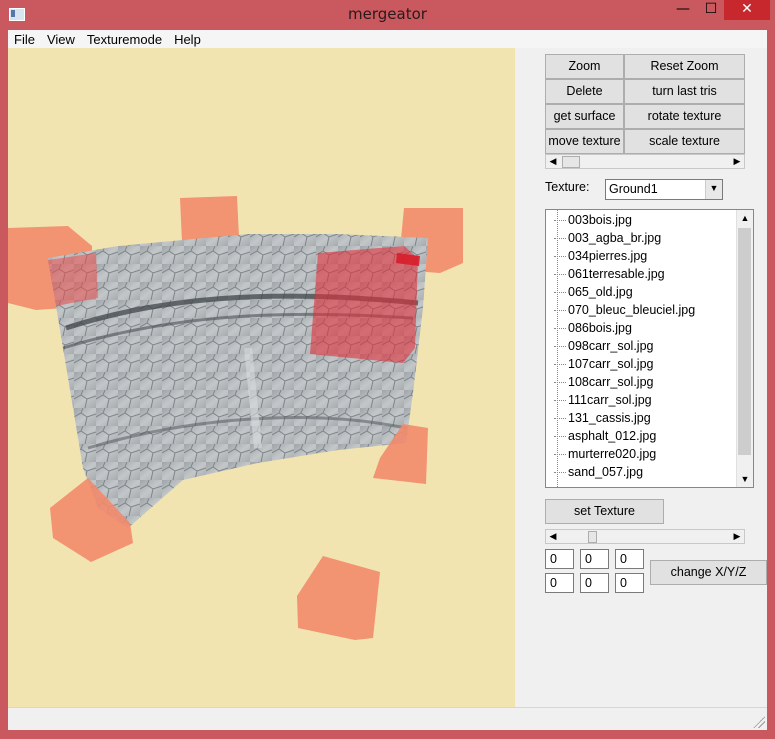 The width and height of the screenshot is (775, 739). I want to click on cube-top, so click(209, 219).